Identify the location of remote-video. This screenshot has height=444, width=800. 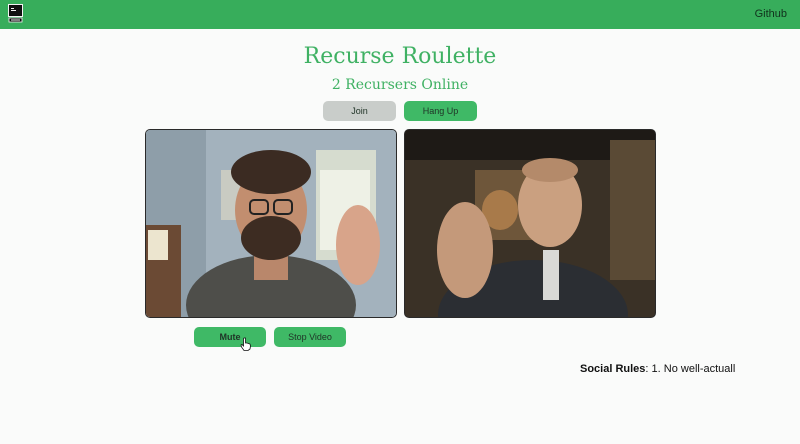
(530, 223).